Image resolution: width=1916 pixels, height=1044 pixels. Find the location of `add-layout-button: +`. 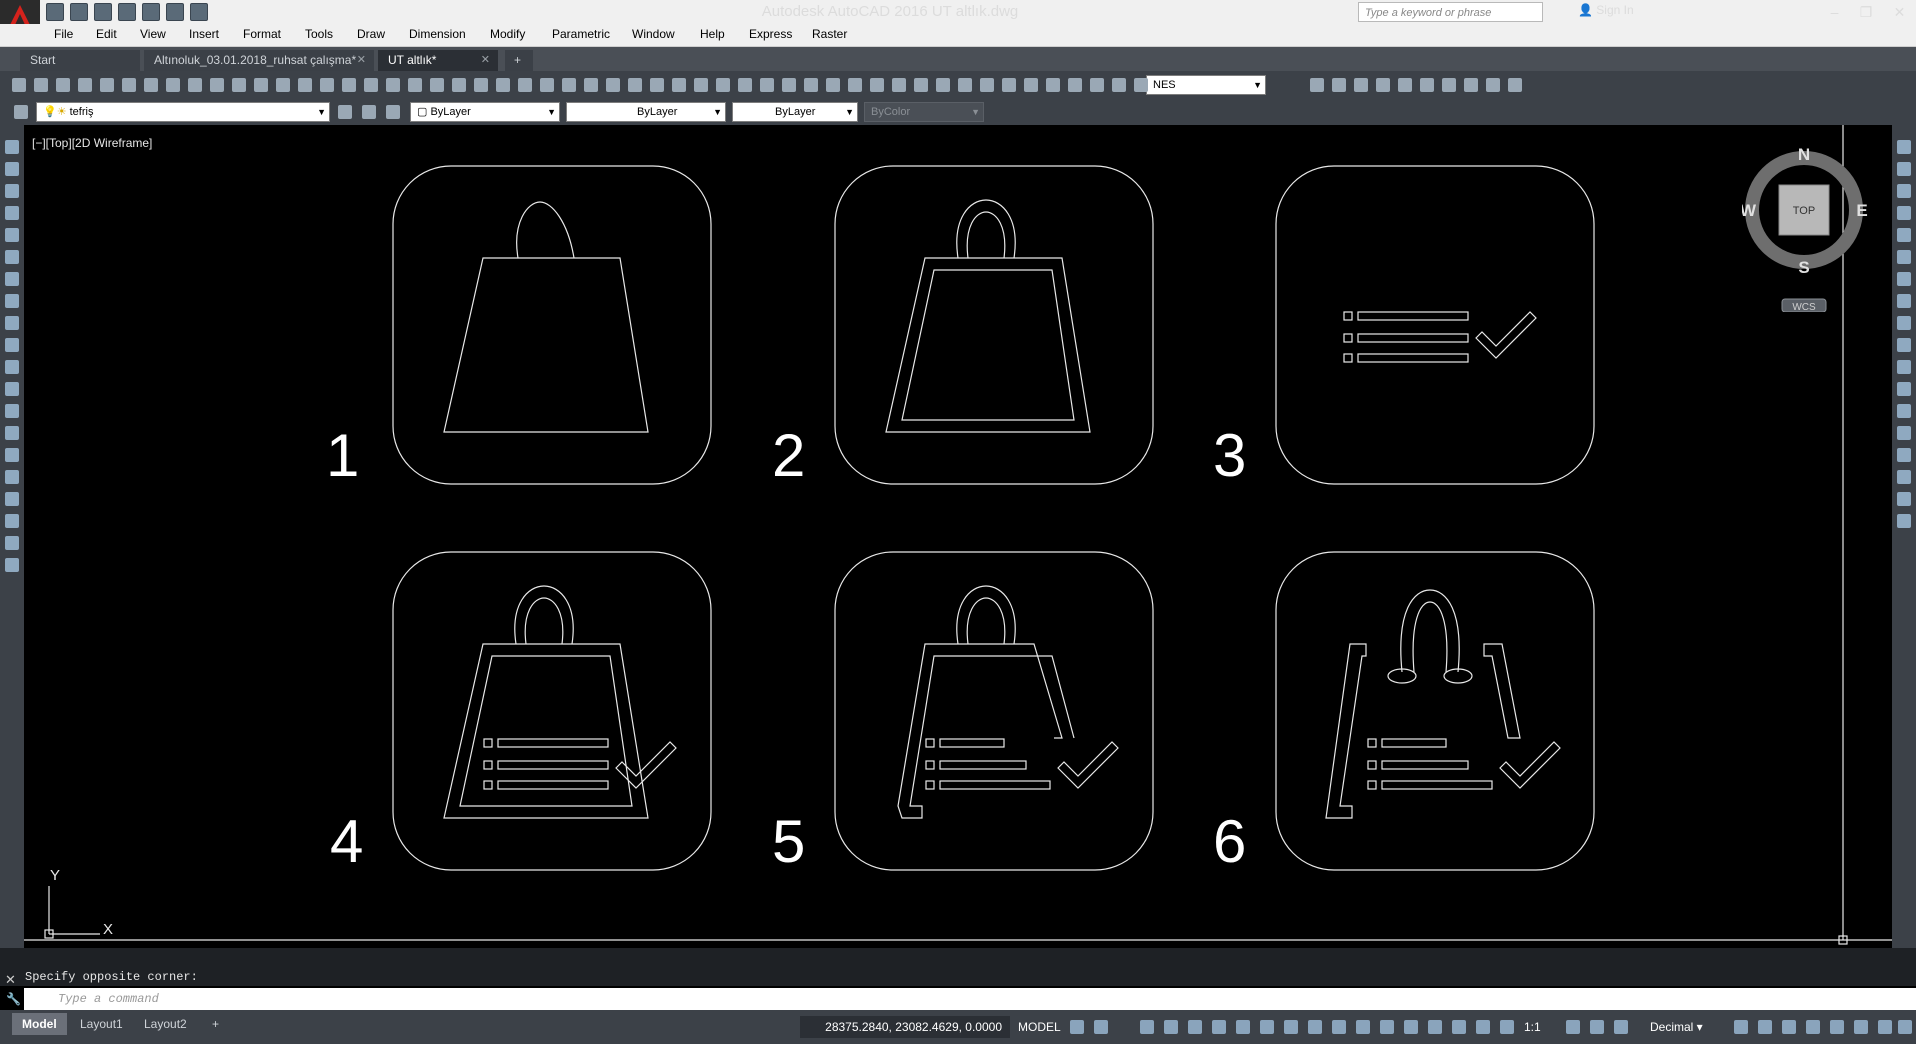

add-layout-button: + is located at coordinates (215, 1024).